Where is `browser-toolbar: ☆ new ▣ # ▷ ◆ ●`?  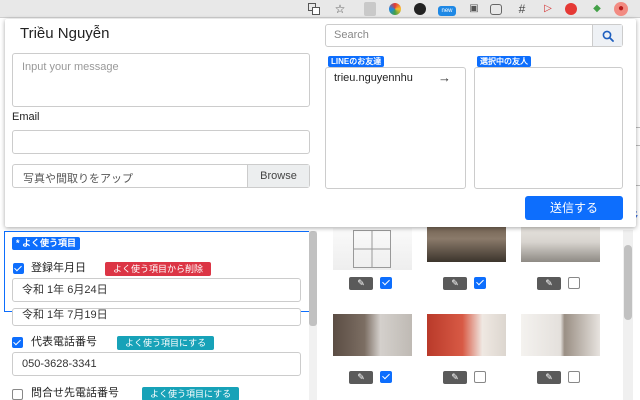 browser-toolbar: ☆ new ▣ # ▷ ◆ ● is located at coordinates (320, 9).